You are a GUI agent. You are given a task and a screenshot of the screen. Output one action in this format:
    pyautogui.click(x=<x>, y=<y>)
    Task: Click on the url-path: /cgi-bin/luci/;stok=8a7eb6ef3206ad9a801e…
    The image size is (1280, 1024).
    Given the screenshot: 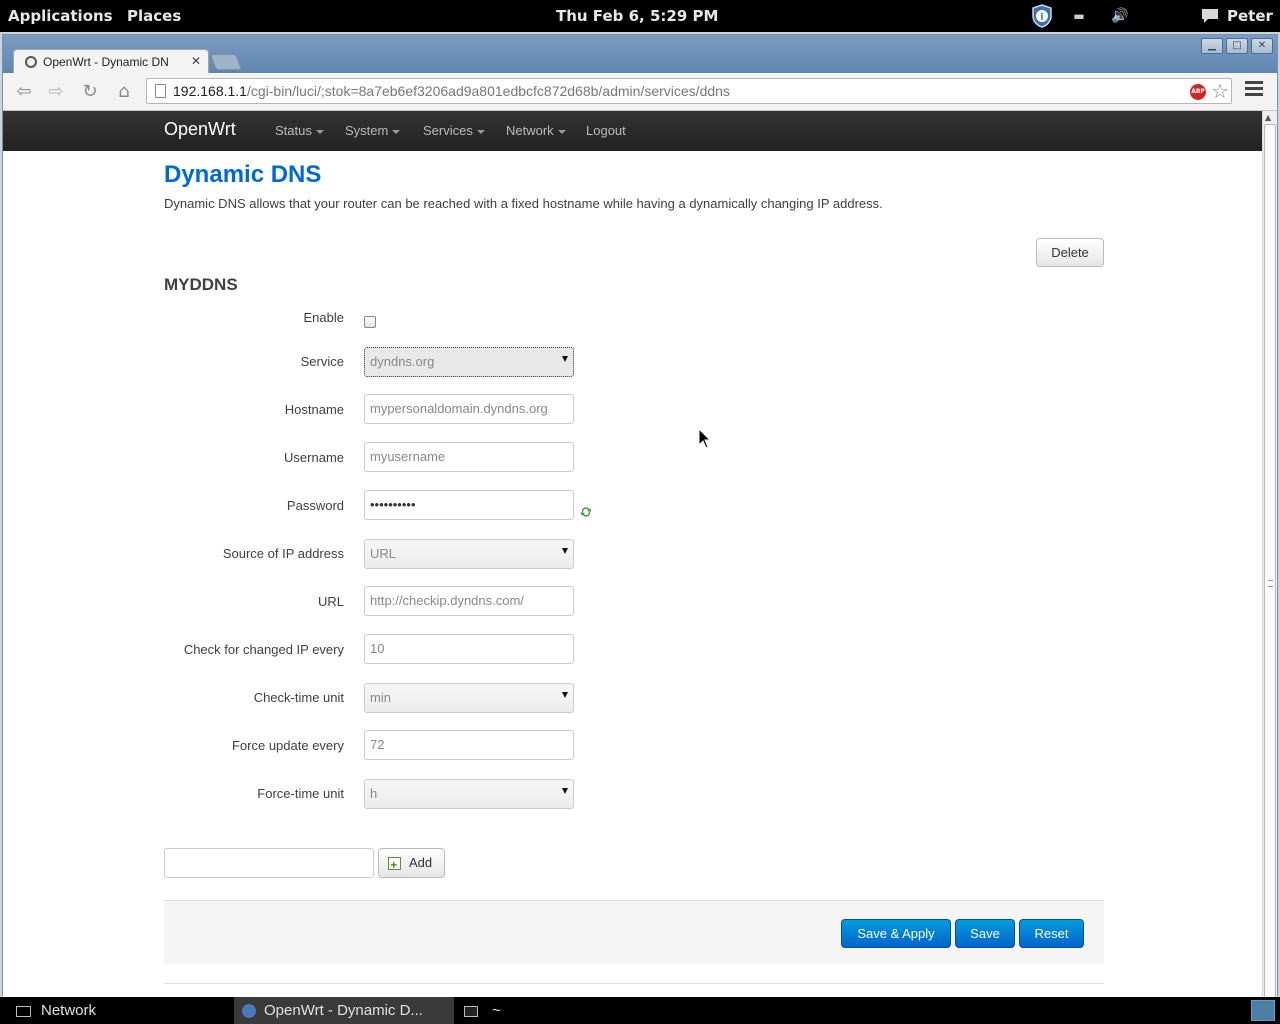 What is the action you would take?
    pyautogui.click(x=488, y=91)
    